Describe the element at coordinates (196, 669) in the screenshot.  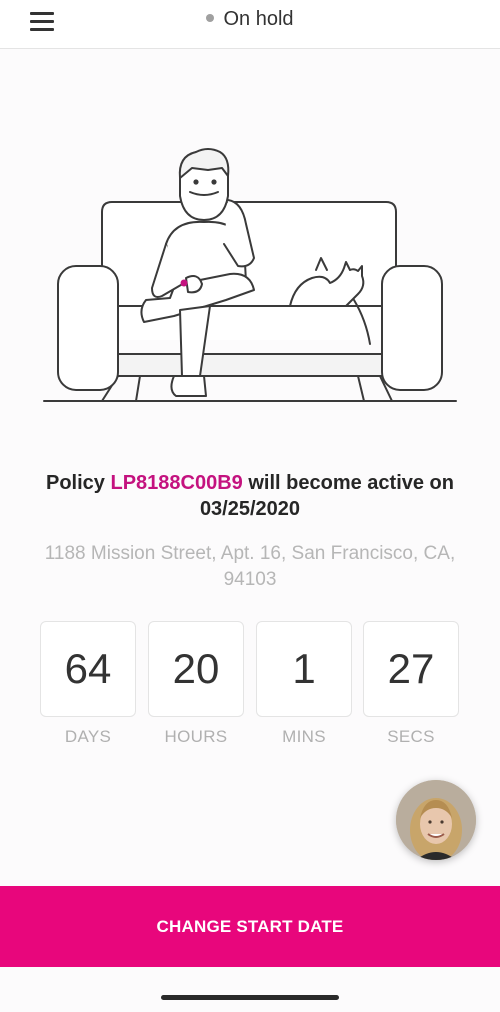
I see `hours-value: 20` at that location.